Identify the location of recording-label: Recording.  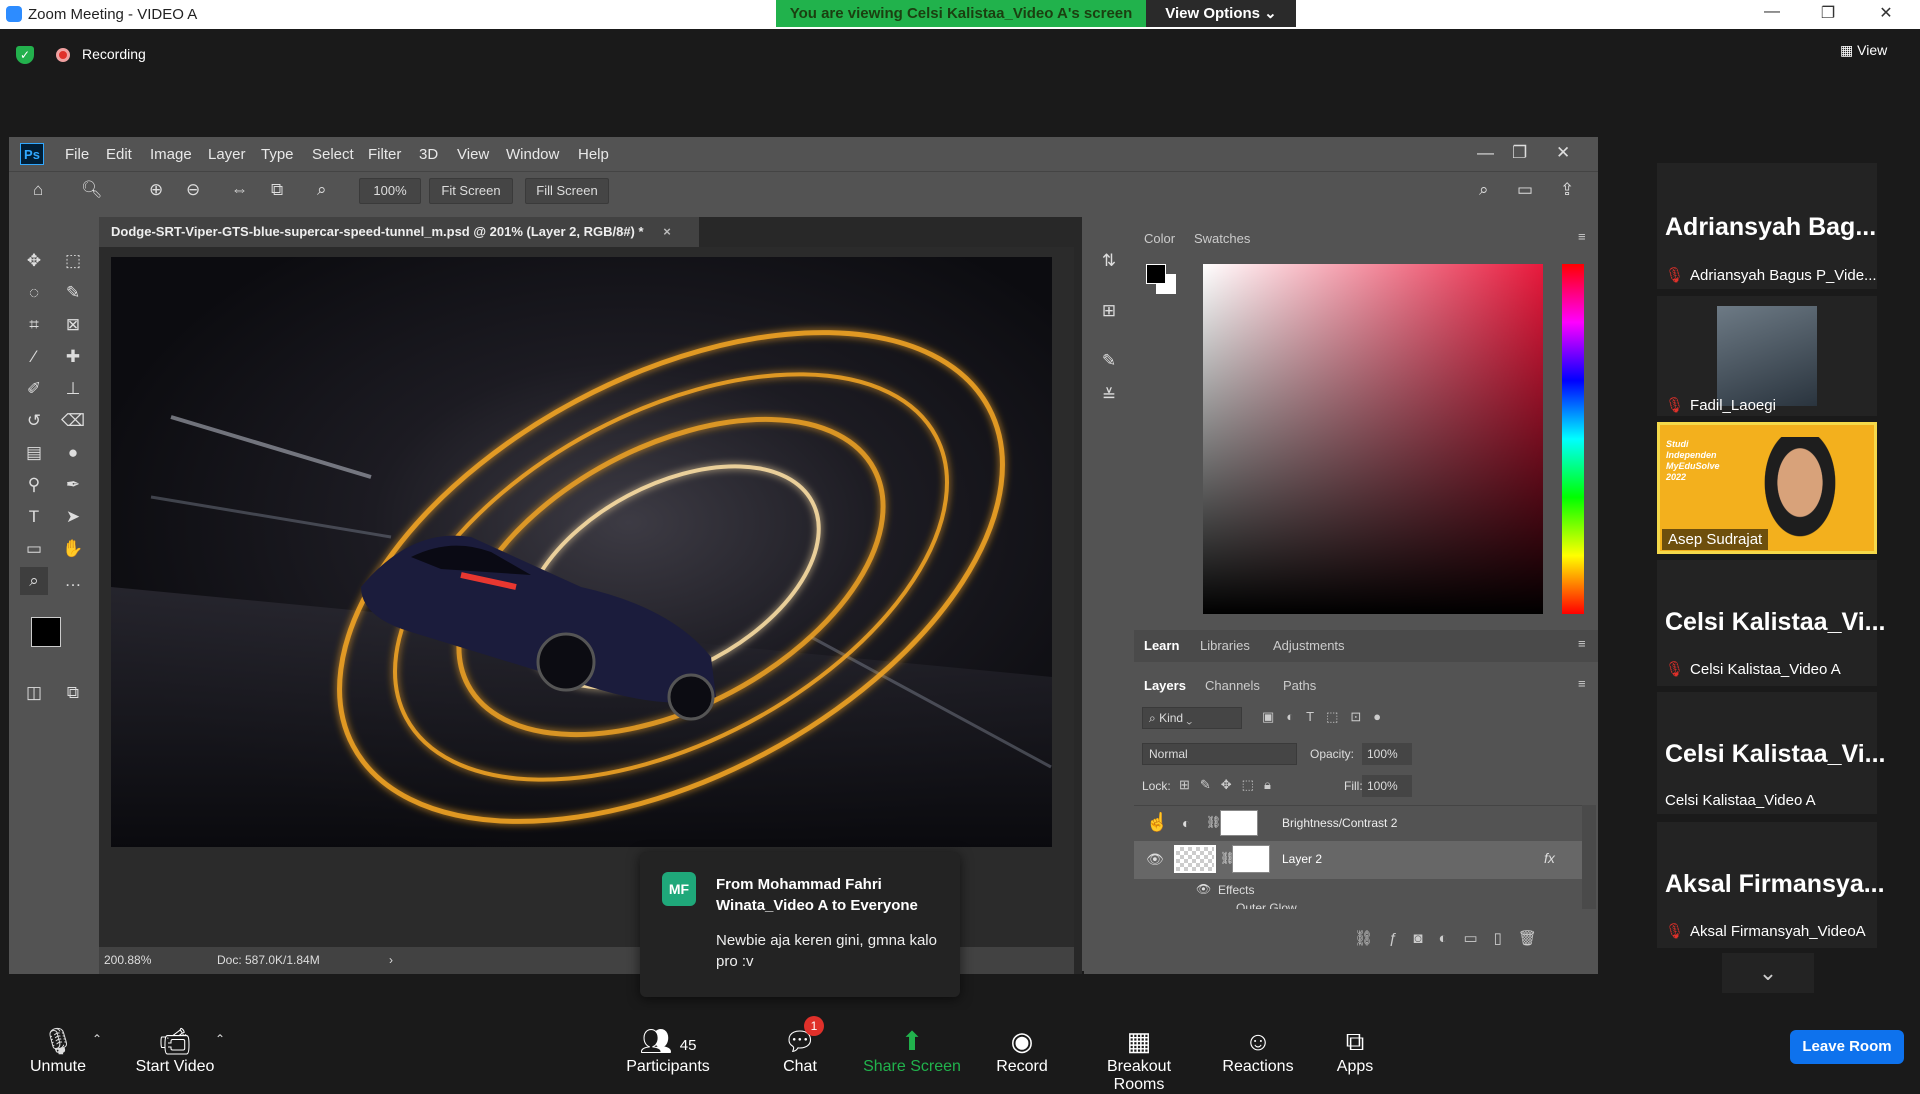
(114, 54).